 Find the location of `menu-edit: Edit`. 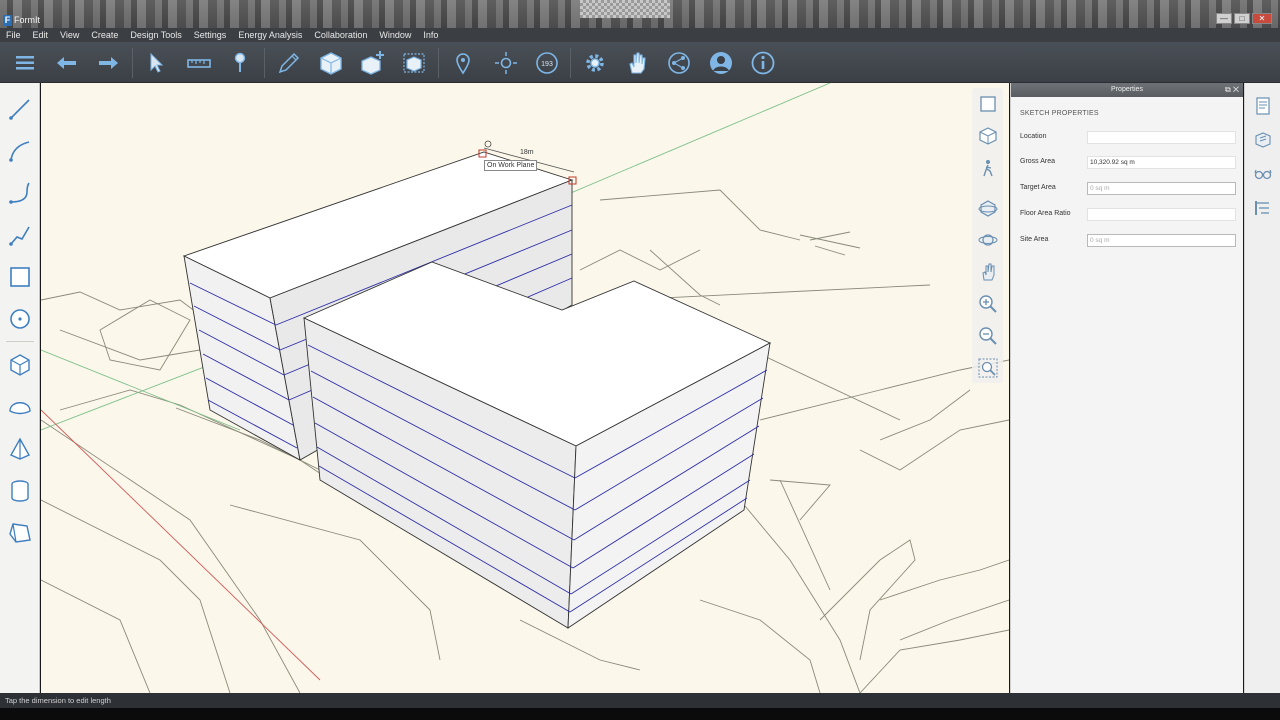

menu-edit: Edit is located at coordinates (41, 35).